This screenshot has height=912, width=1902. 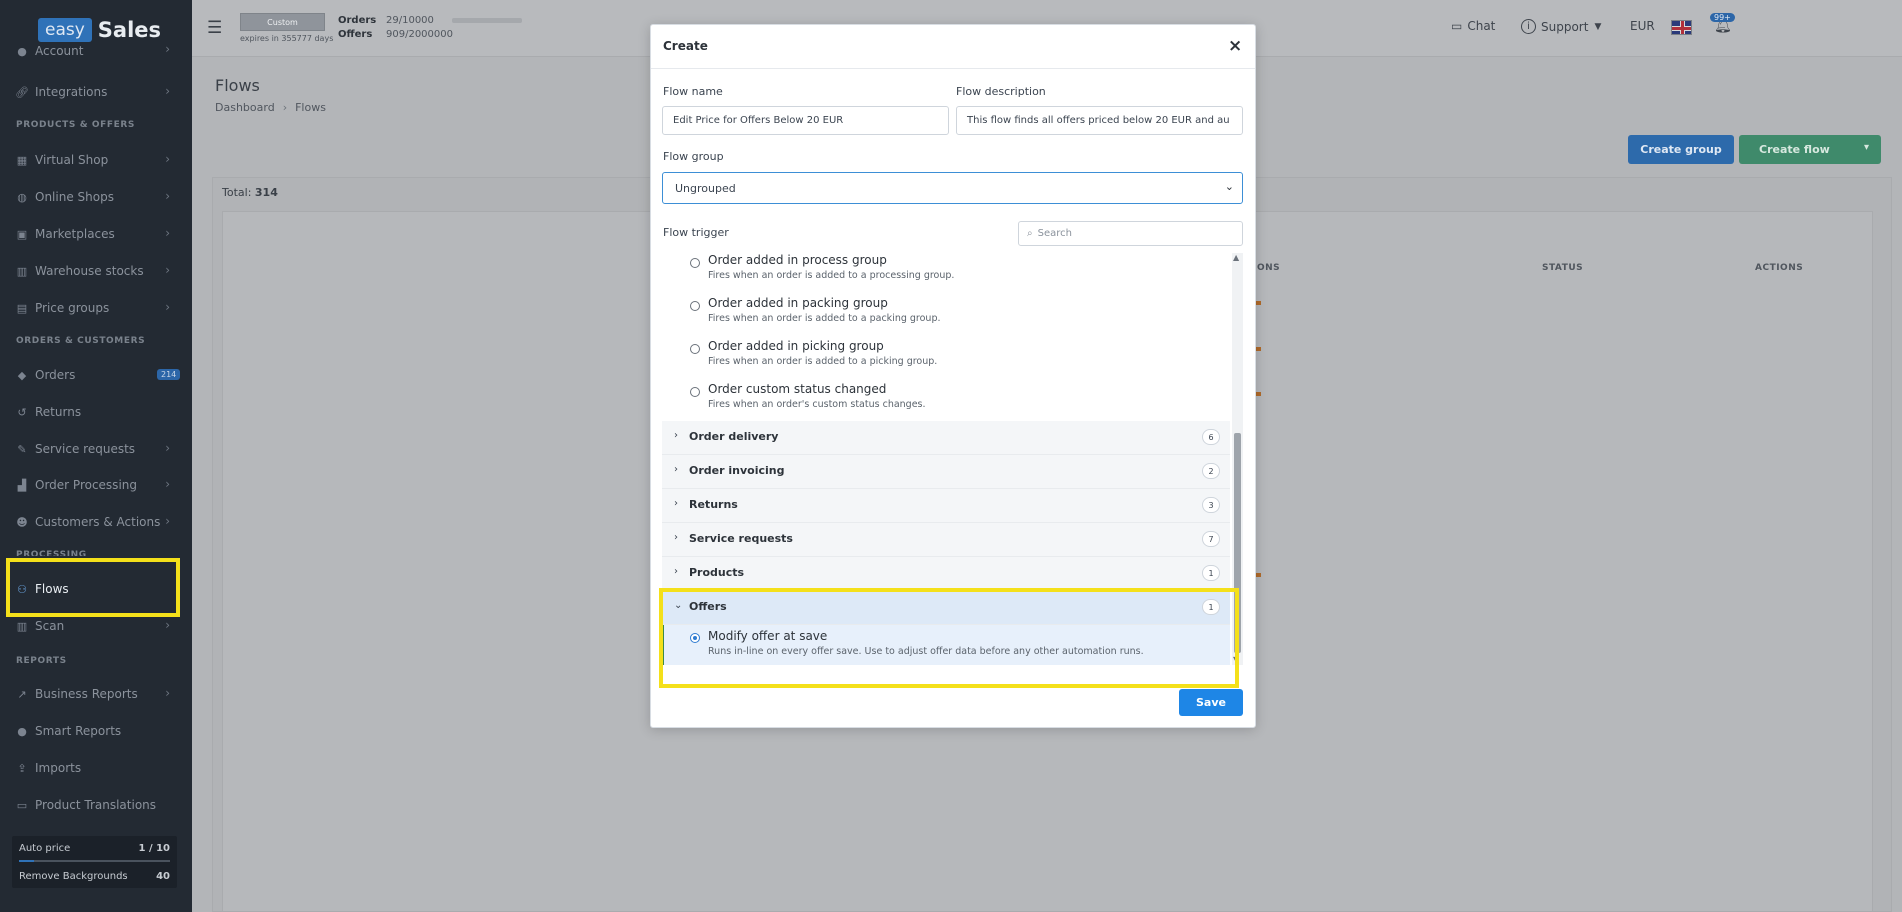 What do you see at coordinates (73, 876) in the screenshot?
I see `remove-bg-label: Remove Backgrounds` at bounding box center [73, 876].